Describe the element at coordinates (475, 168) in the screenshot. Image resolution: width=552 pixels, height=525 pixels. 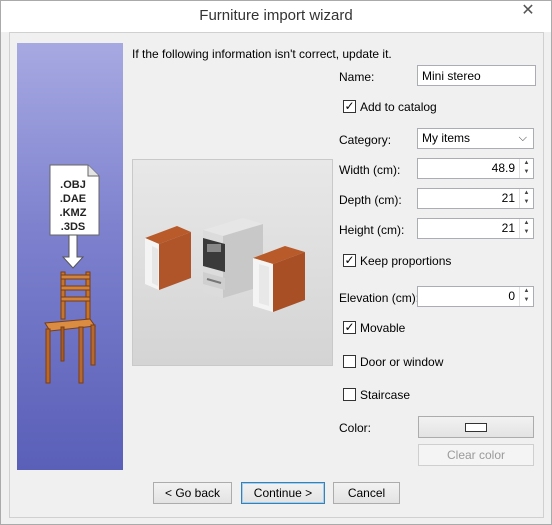
I see `width-spinner: 48.9 ▲ ▼` at that location.